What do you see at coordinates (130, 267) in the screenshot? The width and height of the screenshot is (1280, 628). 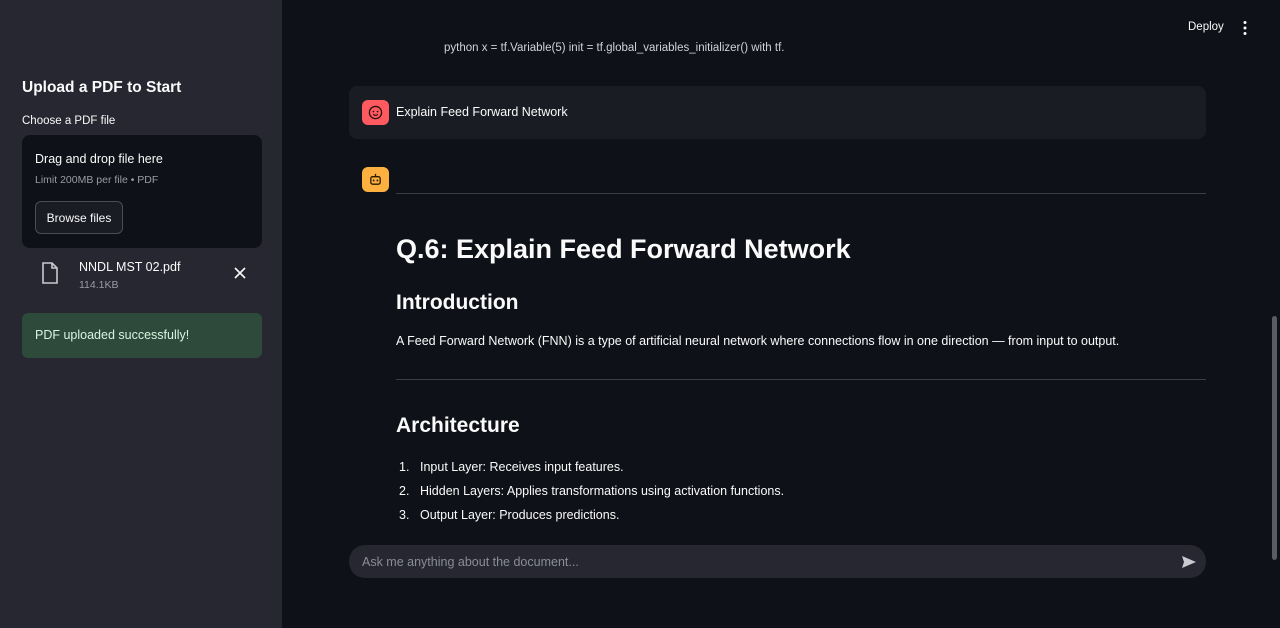 I see `file-name: NNDL MST 02.pdf` at bounding box center [130, 267].